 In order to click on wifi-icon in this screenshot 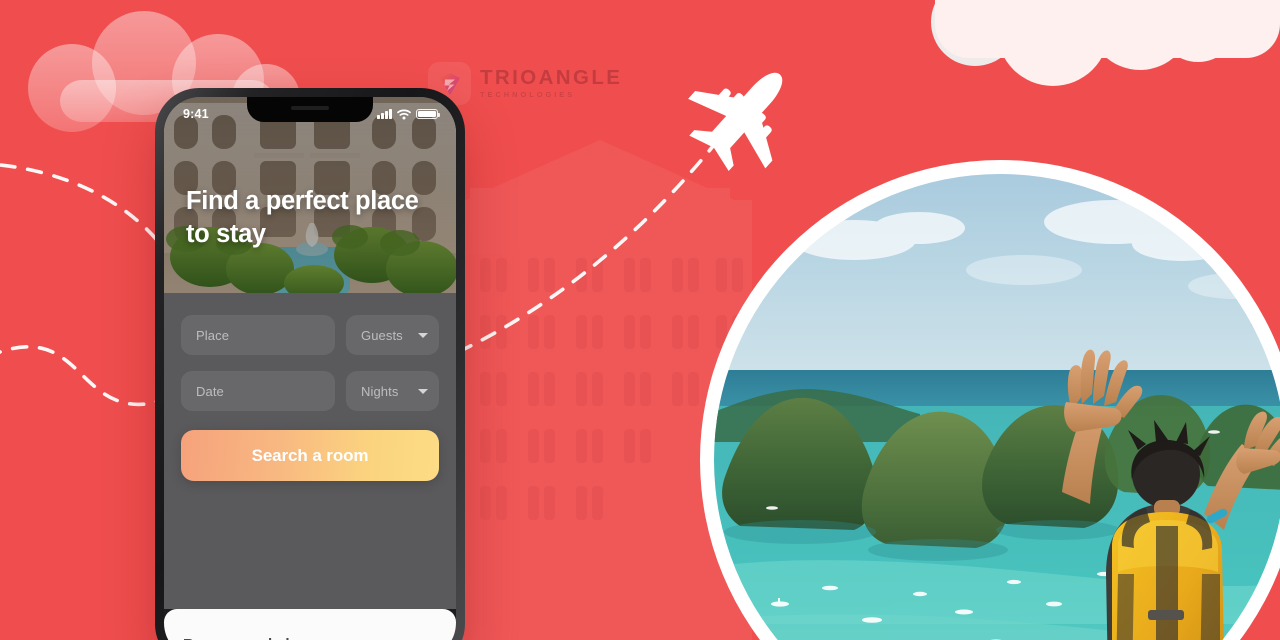, I will do `click(404, 114)`.